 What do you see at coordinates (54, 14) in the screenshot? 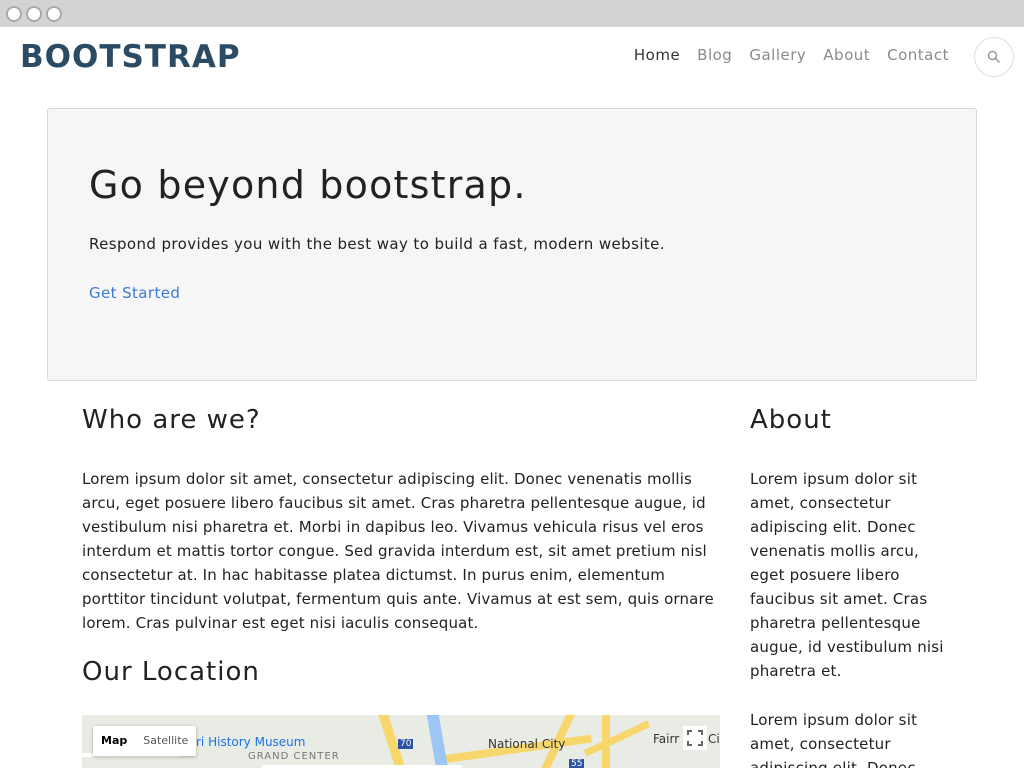
I see `maximize-window-icon` at bounding box center [54, 14].